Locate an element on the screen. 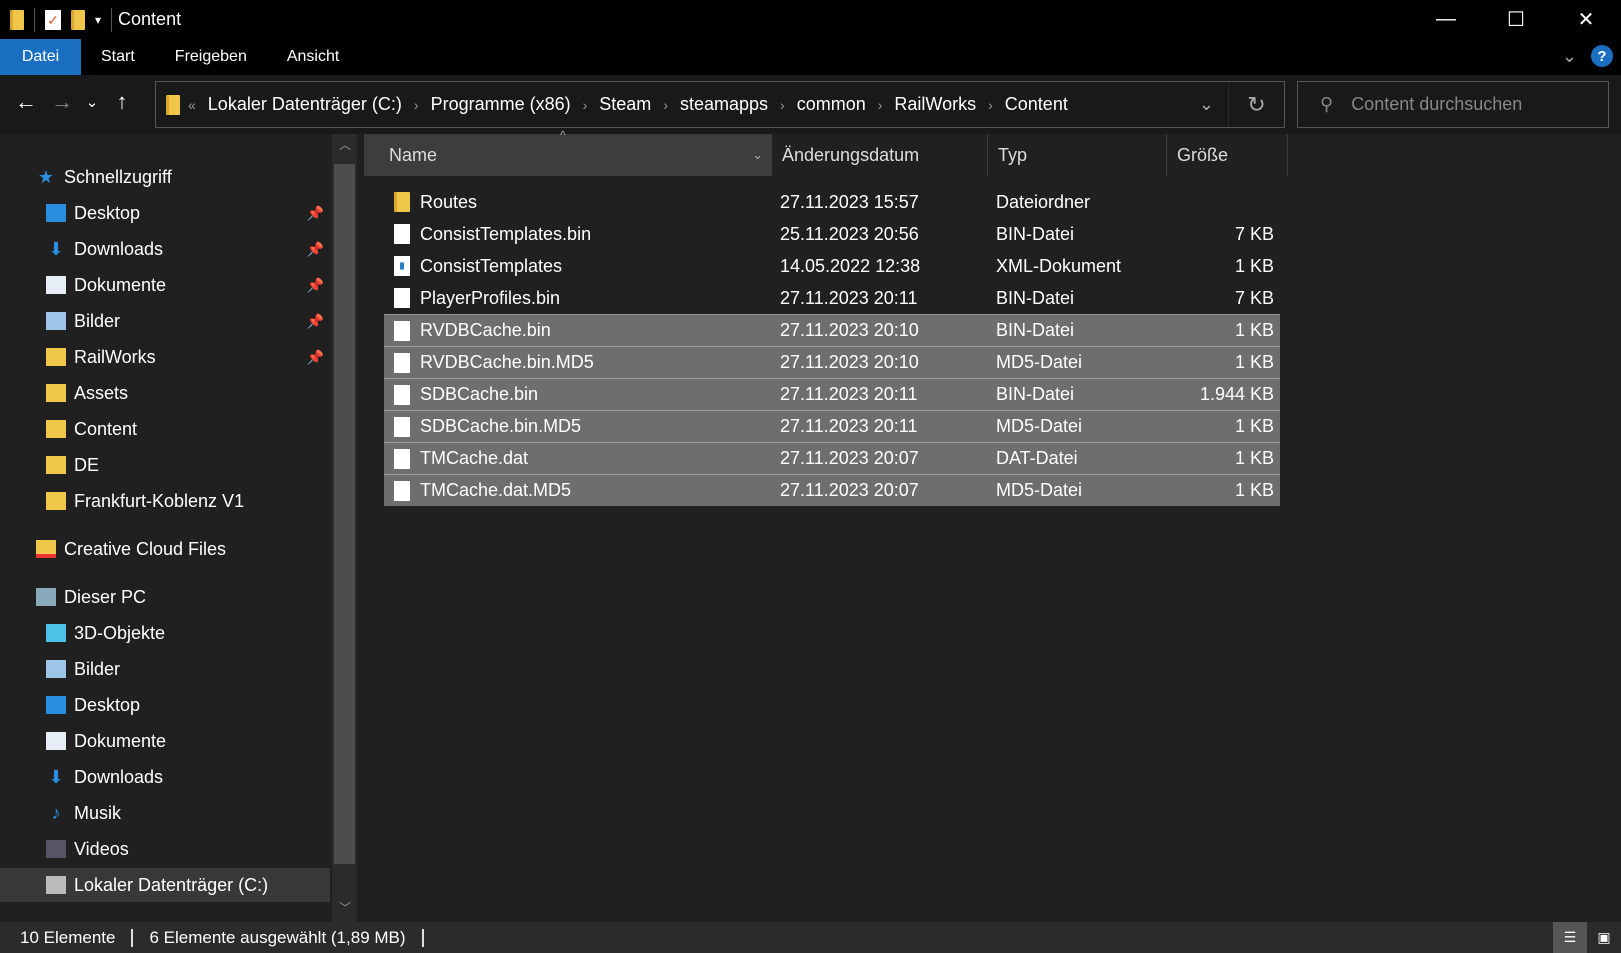  sidebar-item: DE is located at coordinates (165, 465).